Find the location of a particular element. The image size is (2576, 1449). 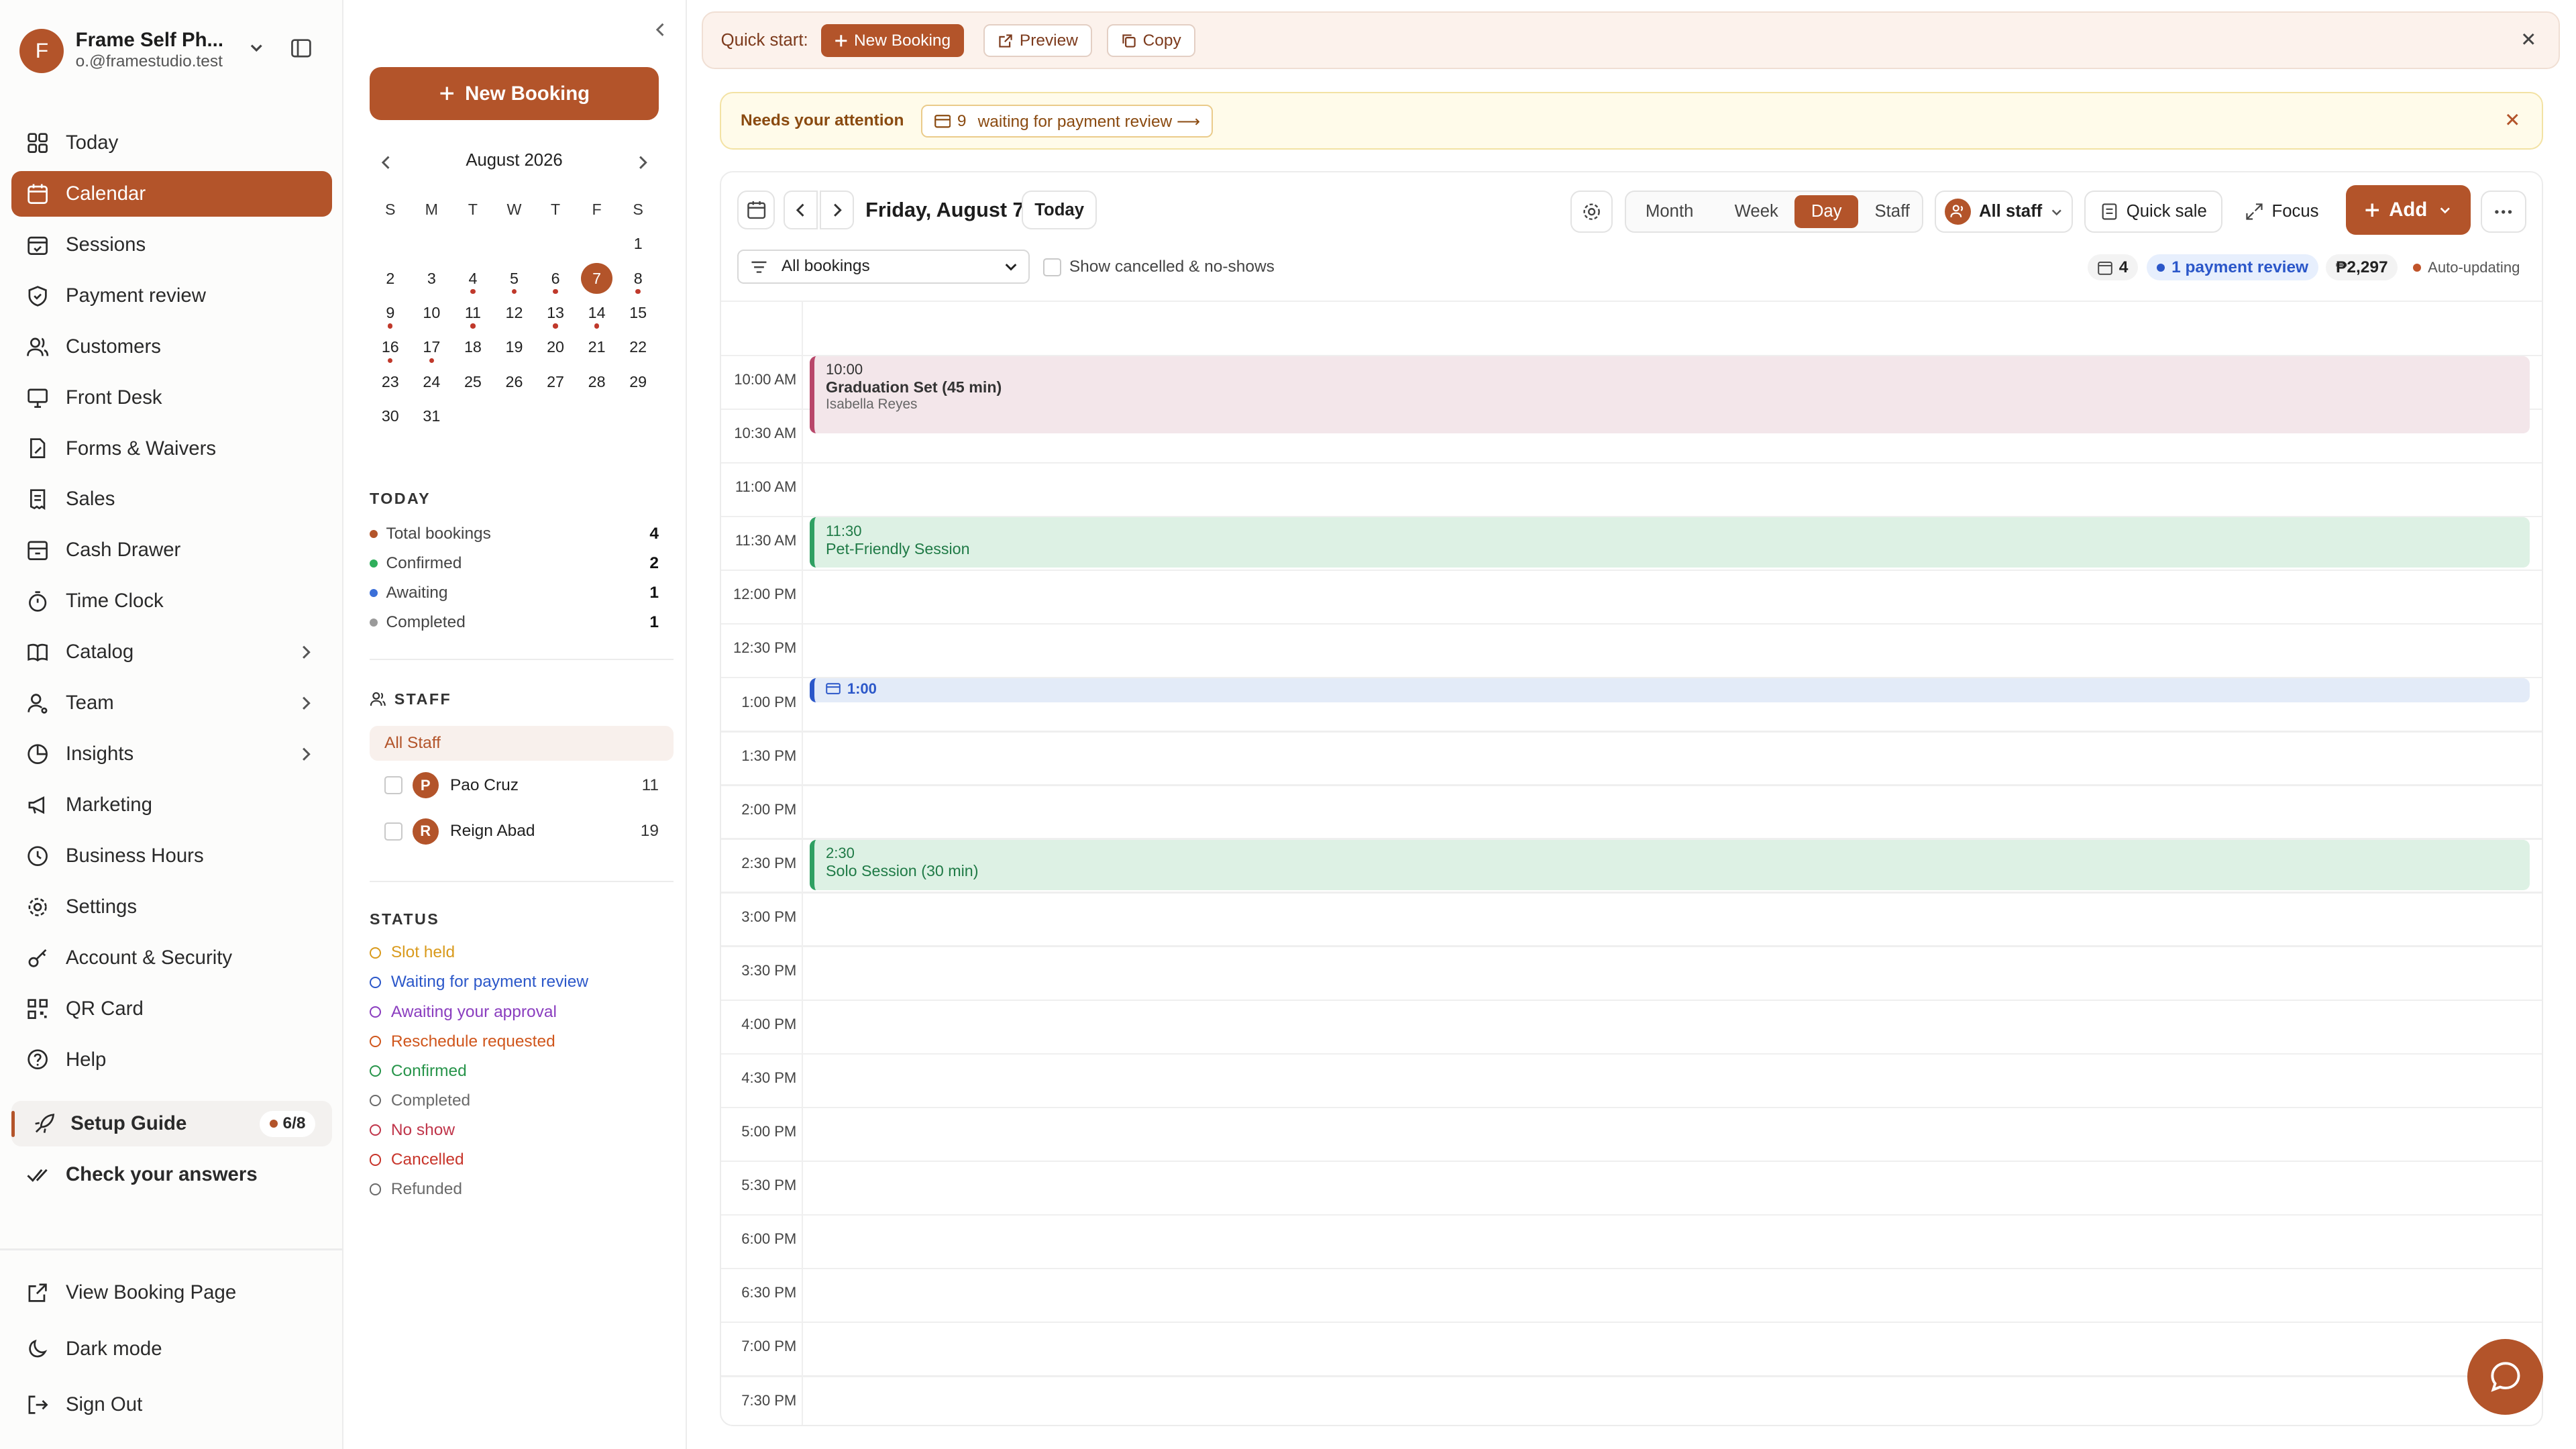

preview-button: Preview is located at coordinates (1038, 41).